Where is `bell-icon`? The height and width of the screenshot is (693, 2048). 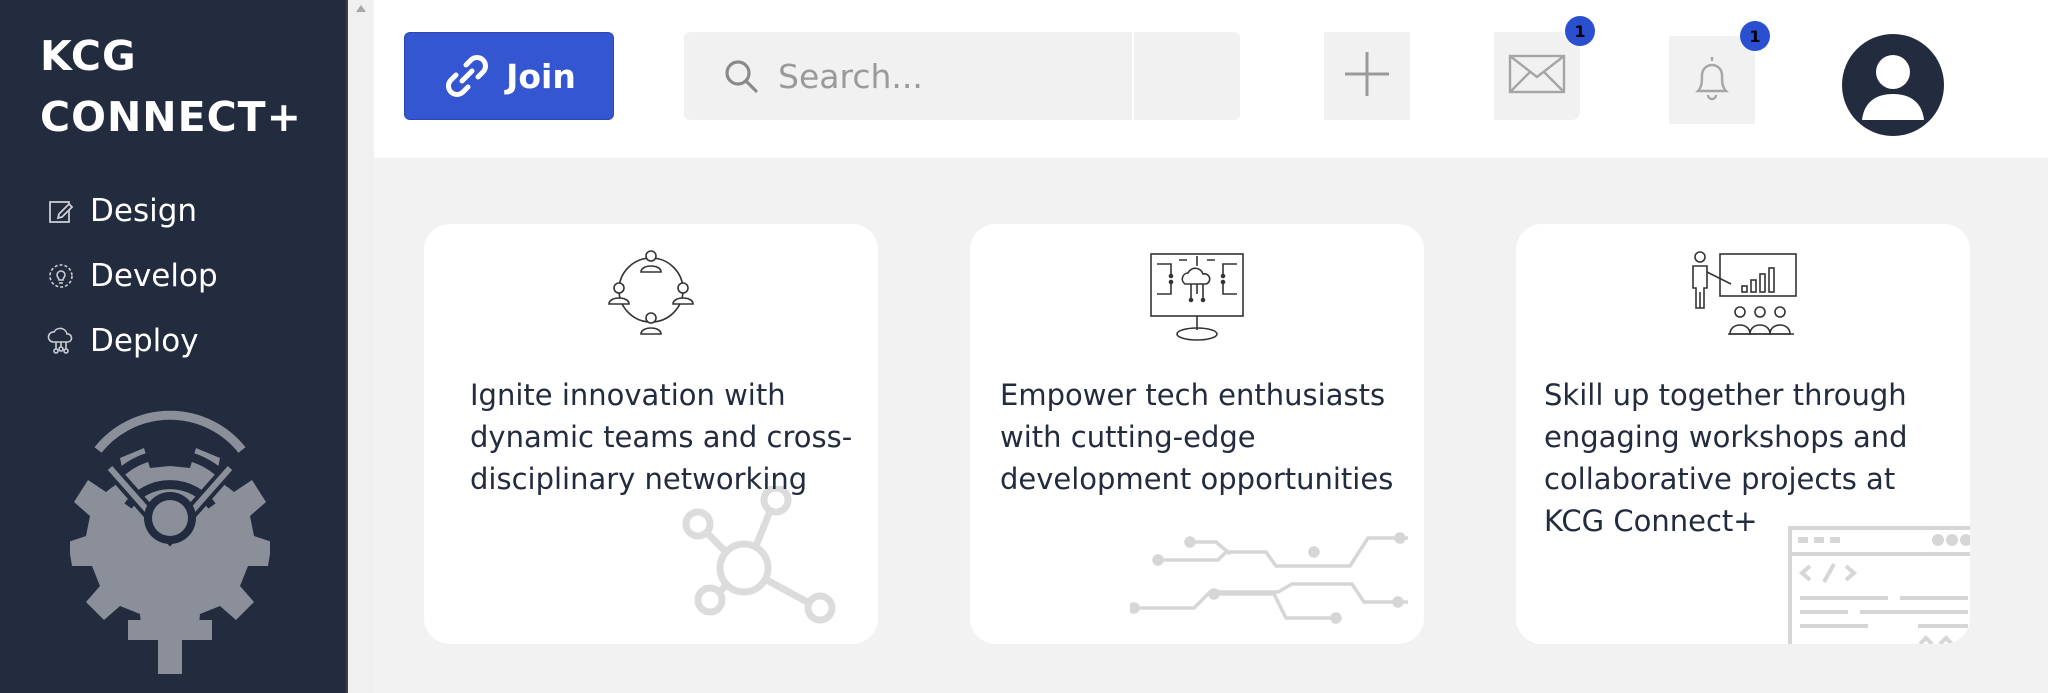
bell-icon is located at coordinates (1712, 80).